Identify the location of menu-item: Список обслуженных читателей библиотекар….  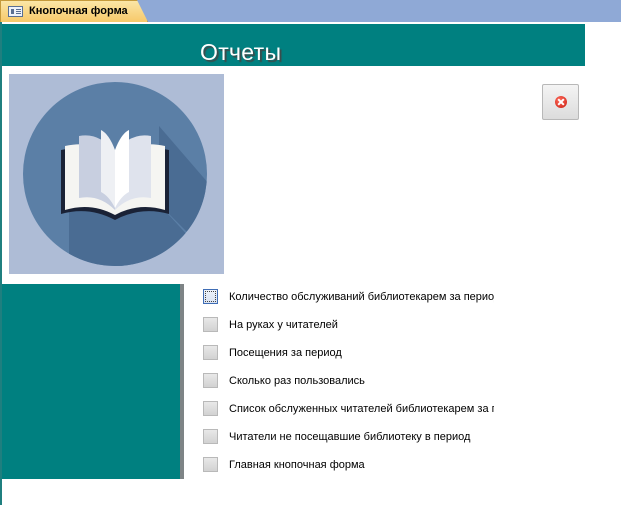
(353, 409).